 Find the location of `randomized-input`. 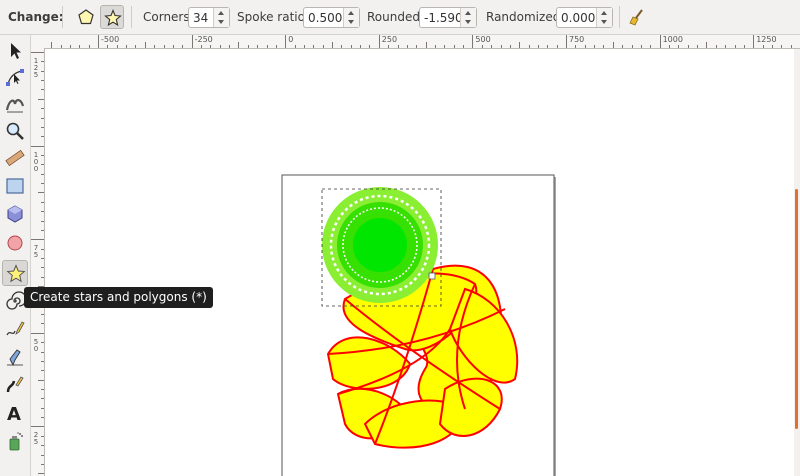

randomized-input is located at coordinates (576, 17).